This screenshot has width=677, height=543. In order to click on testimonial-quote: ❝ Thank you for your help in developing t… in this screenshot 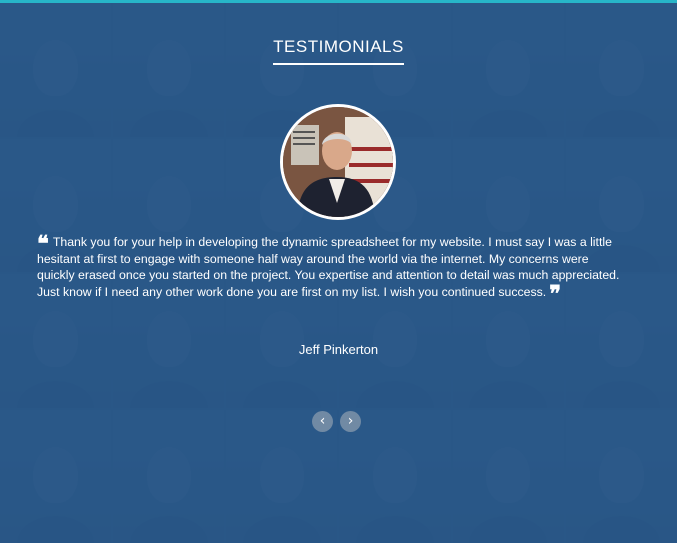, I will do `click(329, 269)`.